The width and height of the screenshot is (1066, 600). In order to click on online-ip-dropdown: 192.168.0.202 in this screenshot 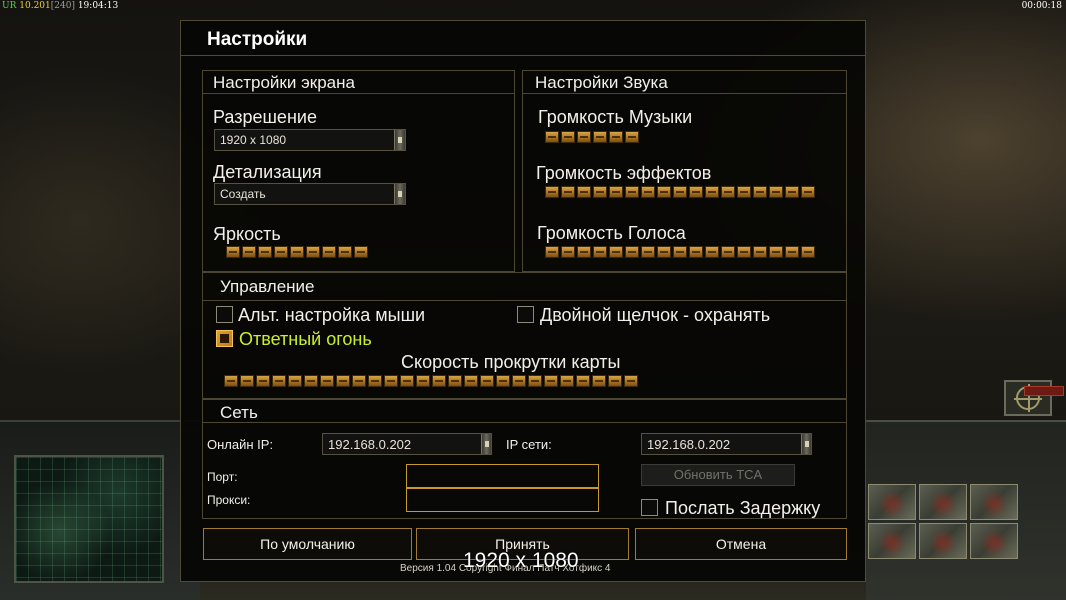, I will do `click(407, 444)`.